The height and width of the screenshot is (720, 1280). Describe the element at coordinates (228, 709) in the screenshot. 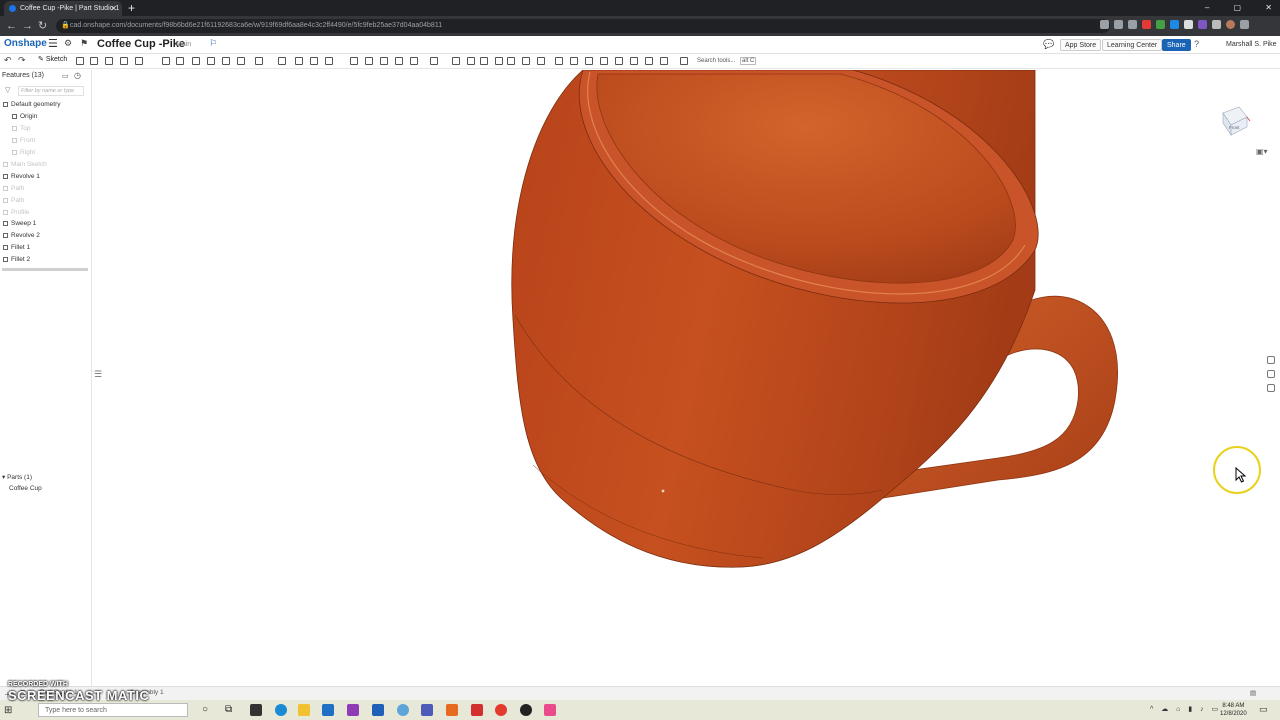

I see `task-view-icon: ⧉` at that location.